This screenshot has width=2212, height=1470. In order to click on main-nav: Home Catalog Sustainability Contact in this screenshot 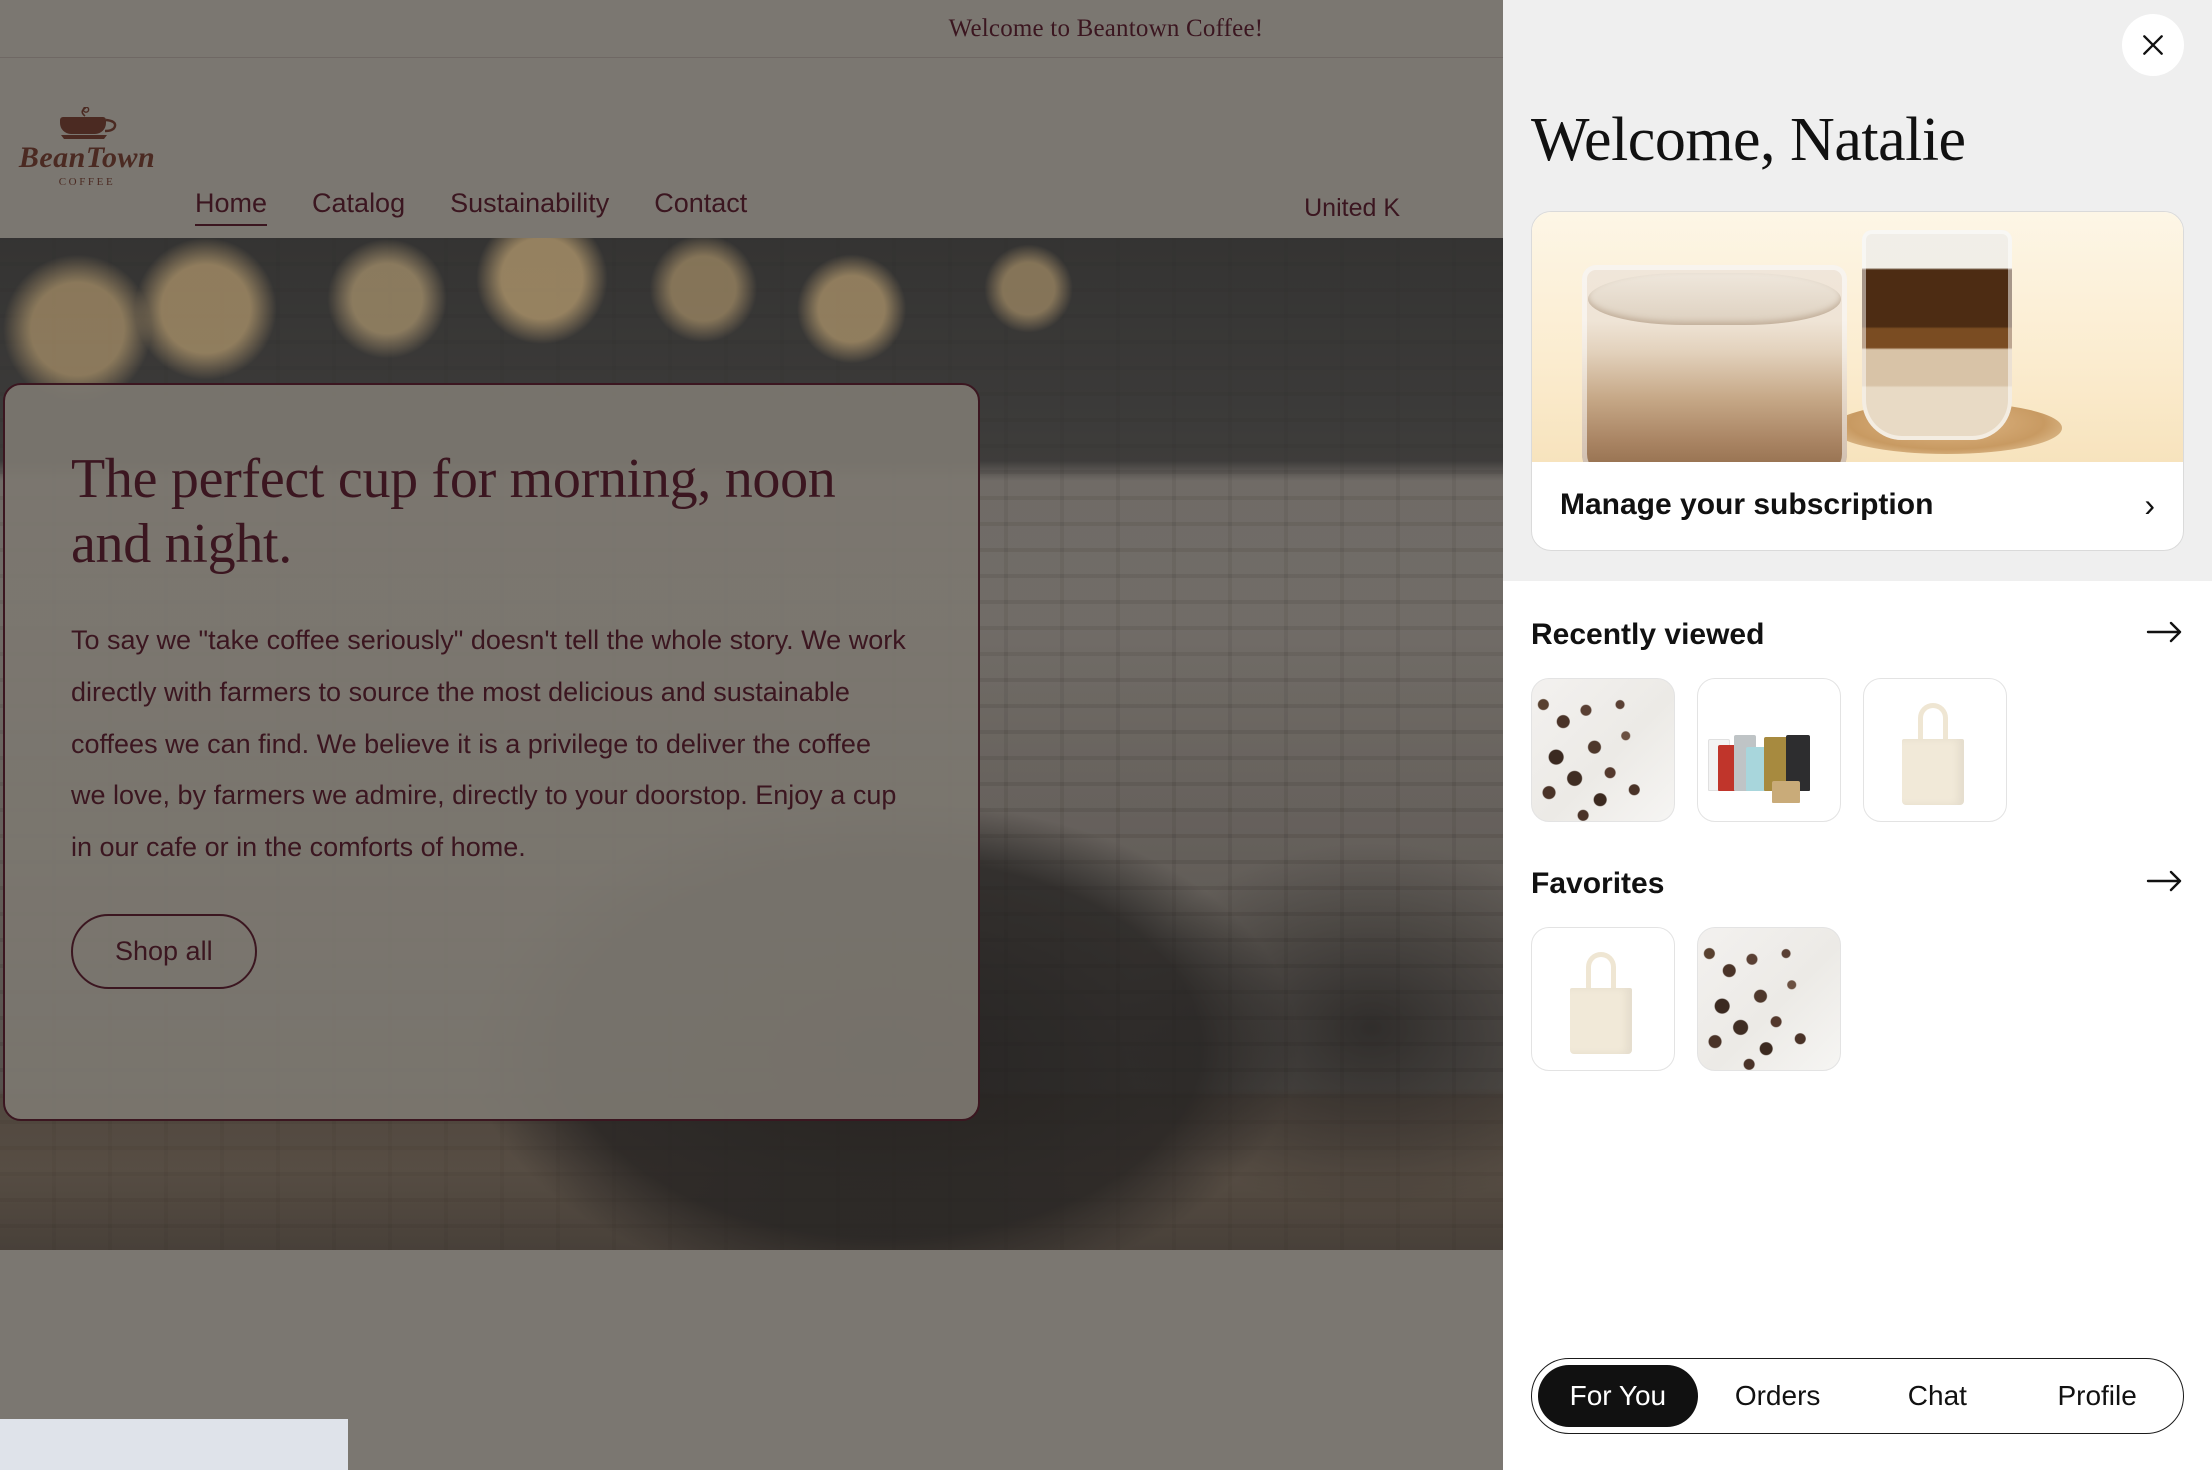, I will do `click(493, 207)`.